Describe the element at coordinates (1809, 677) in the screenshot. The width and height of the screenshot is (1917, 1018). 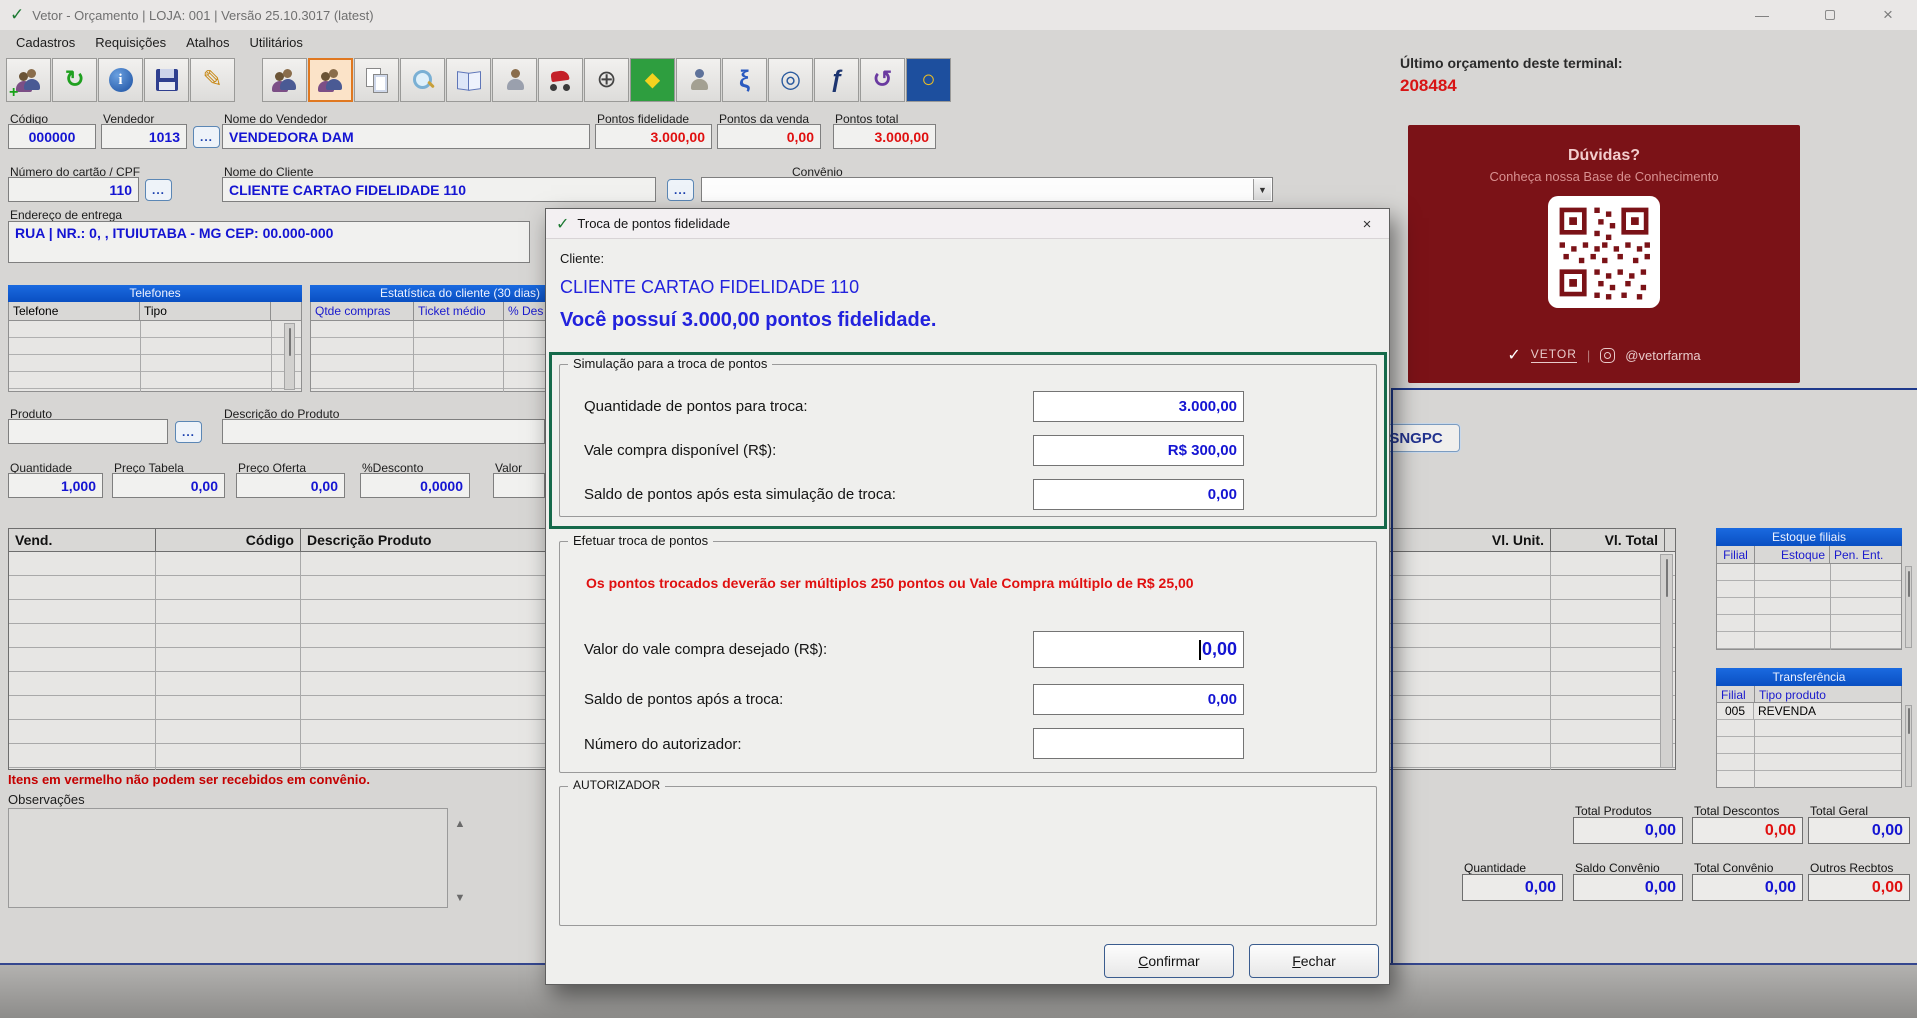
I see `transferencia-title: Transferência` at that location.